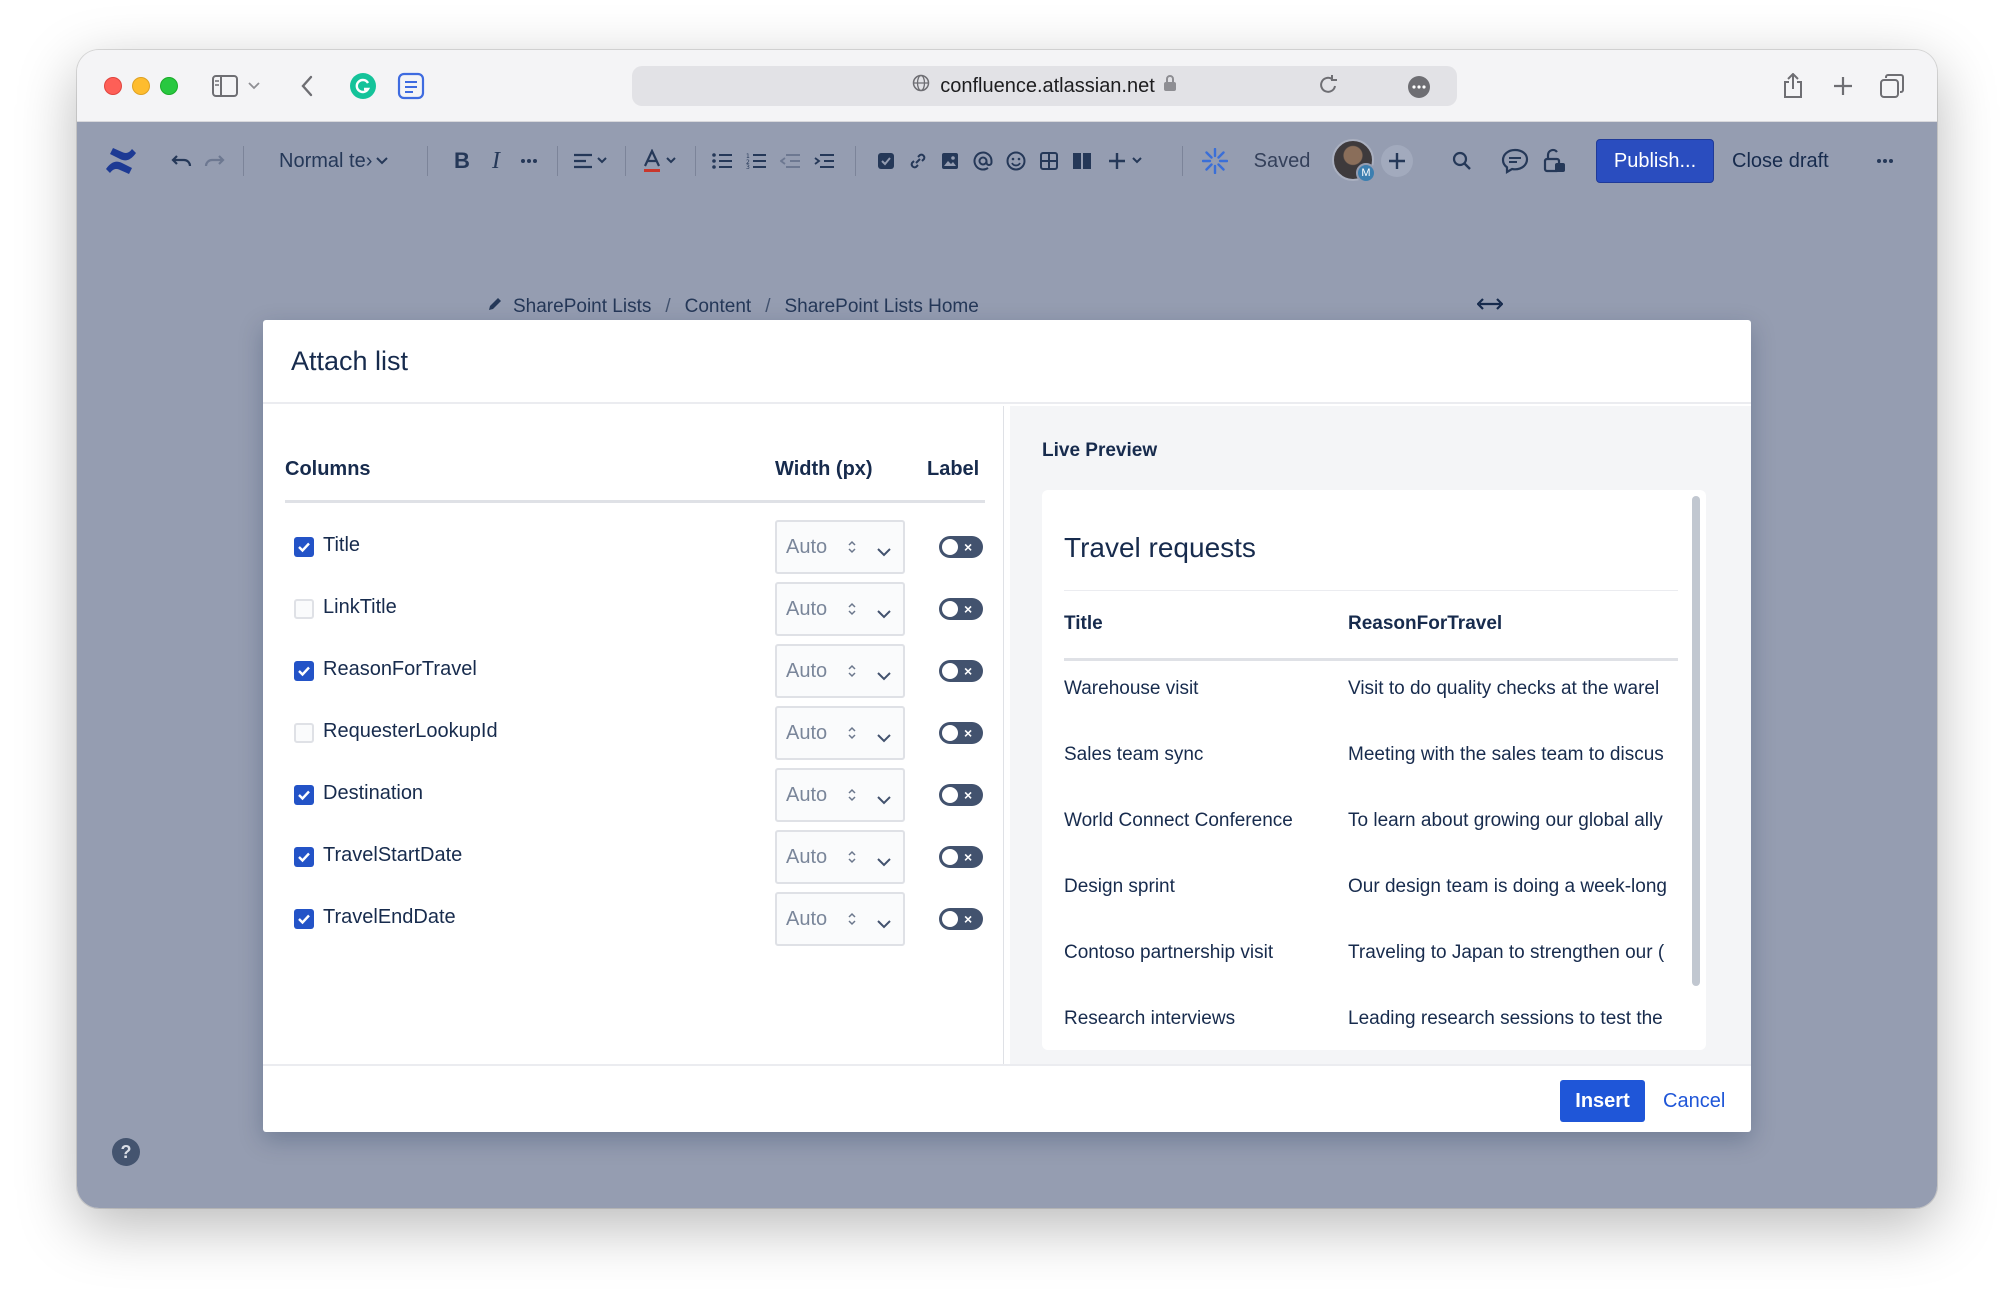 The width and height of the screenshot is (2012, 1308). What do you see at coordinates (1694, 1101) in the screenshot?
I see `cancel-button: Cancel` at bounding box center [1694, 1101].